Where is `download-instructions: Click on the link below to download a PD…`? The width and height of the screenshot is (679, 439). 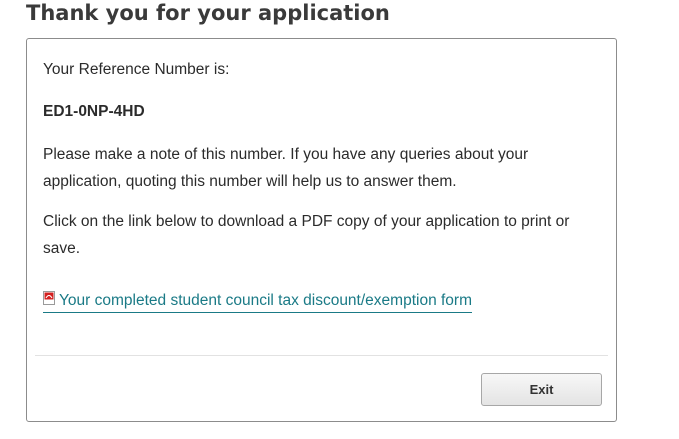 download-instructions: Click on the link below to download a PD… is located at coordinates (306, 235).